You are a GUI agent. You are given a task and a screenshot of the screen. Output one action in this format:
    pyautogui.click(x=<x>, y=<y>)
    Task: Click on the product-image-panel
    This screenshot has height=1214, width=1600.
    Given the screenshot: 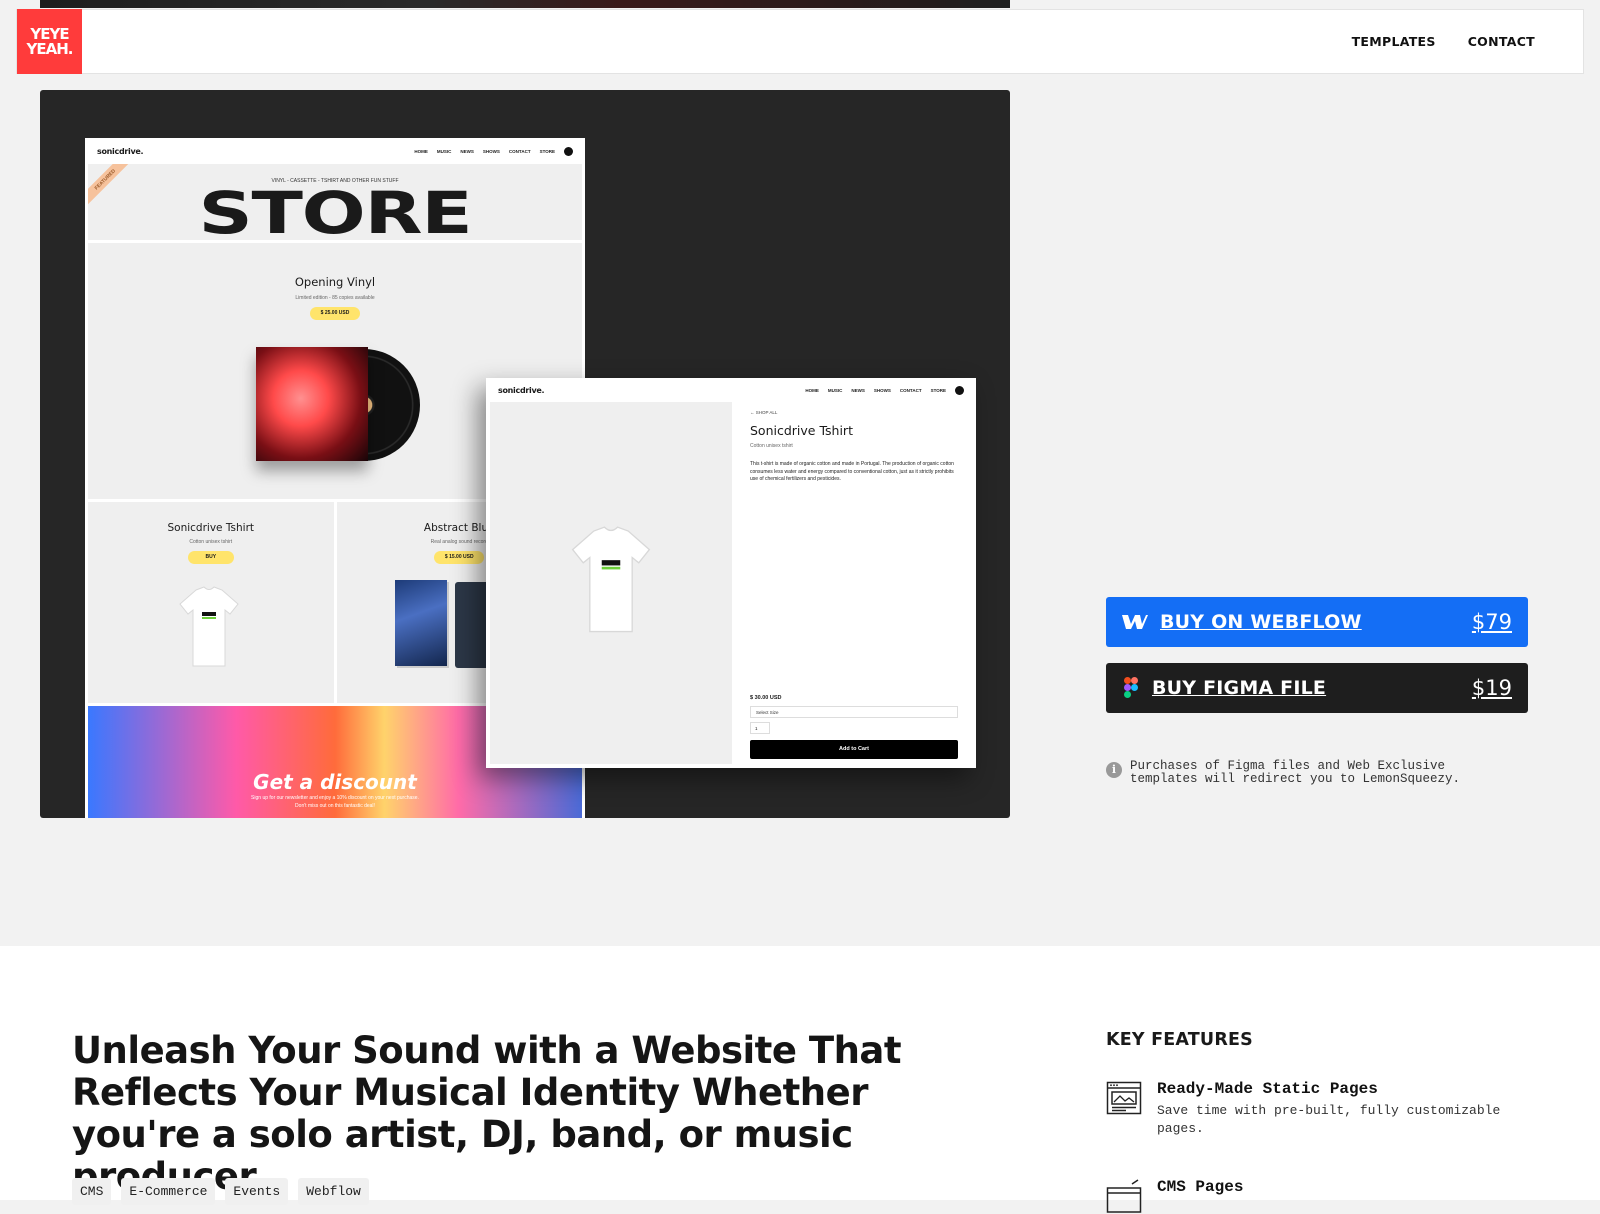 What is the action you would take?
    pyautogui.click(x=611, y=583)
    